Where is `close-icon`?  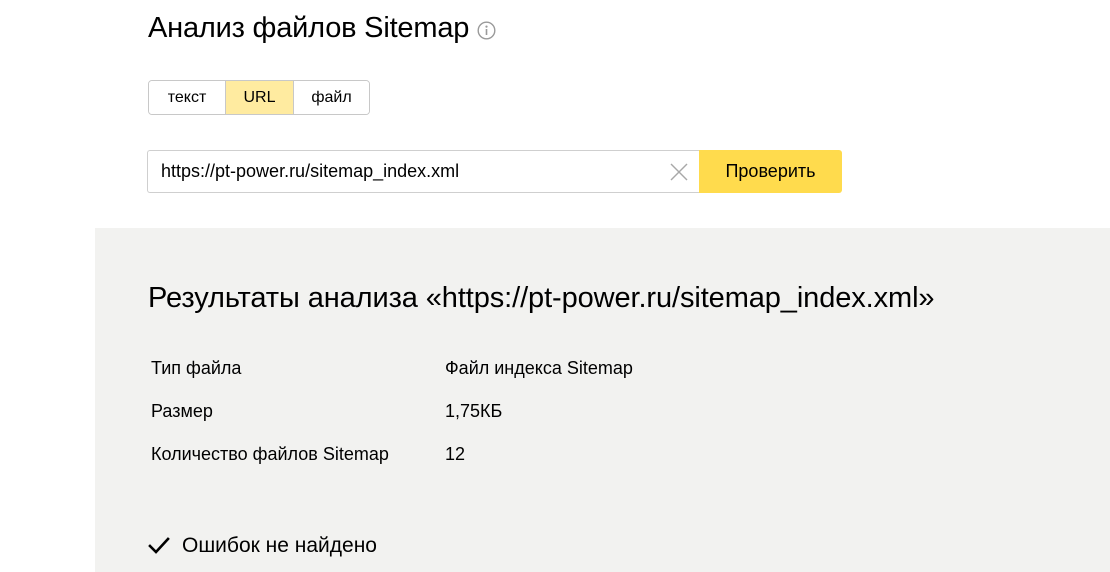
close-icon is located at coordinates (679, 172).